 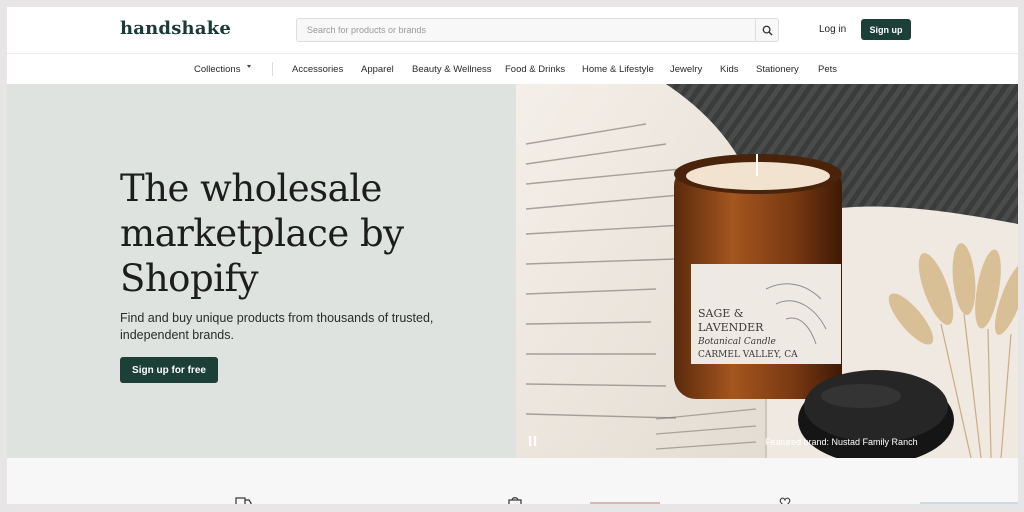 I want to click on search-input, so click(x=524, y=30).